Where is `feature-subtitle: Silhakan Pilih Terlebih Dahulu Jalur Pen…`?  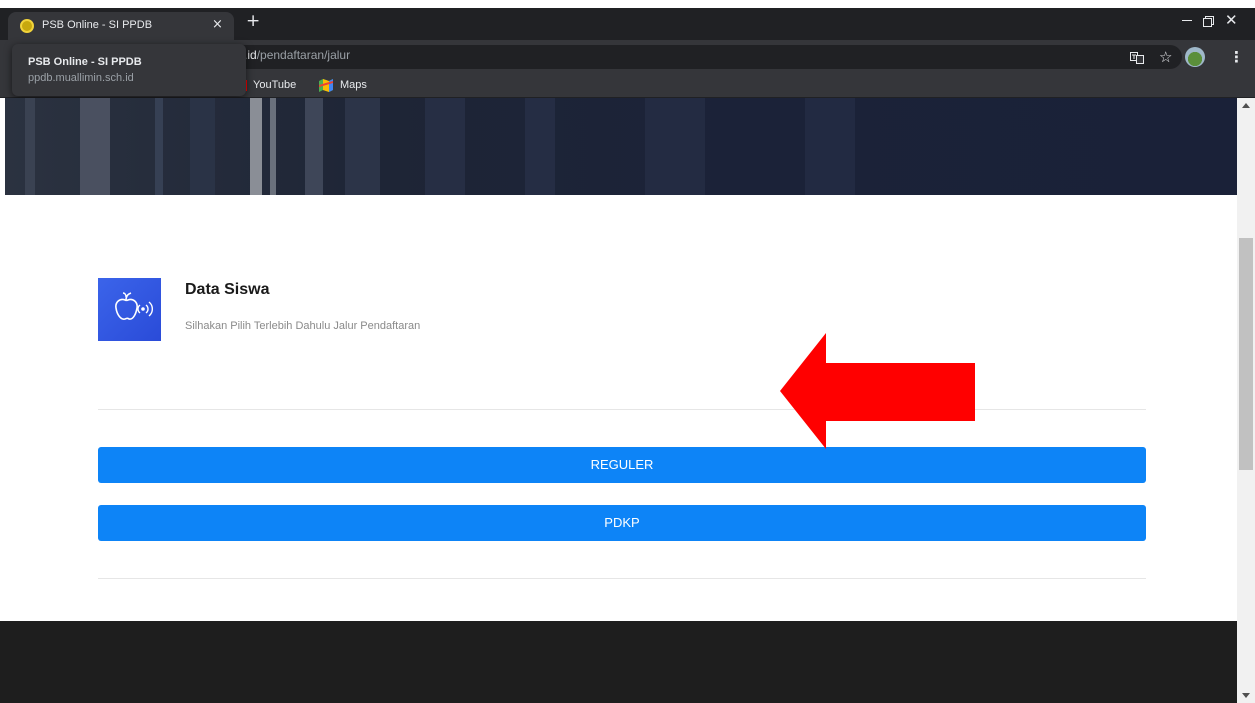
feature-subtitle: Silhakan Pilih Terlebih Dahulu Jalur Pen… is located at coordinates (303, 326).